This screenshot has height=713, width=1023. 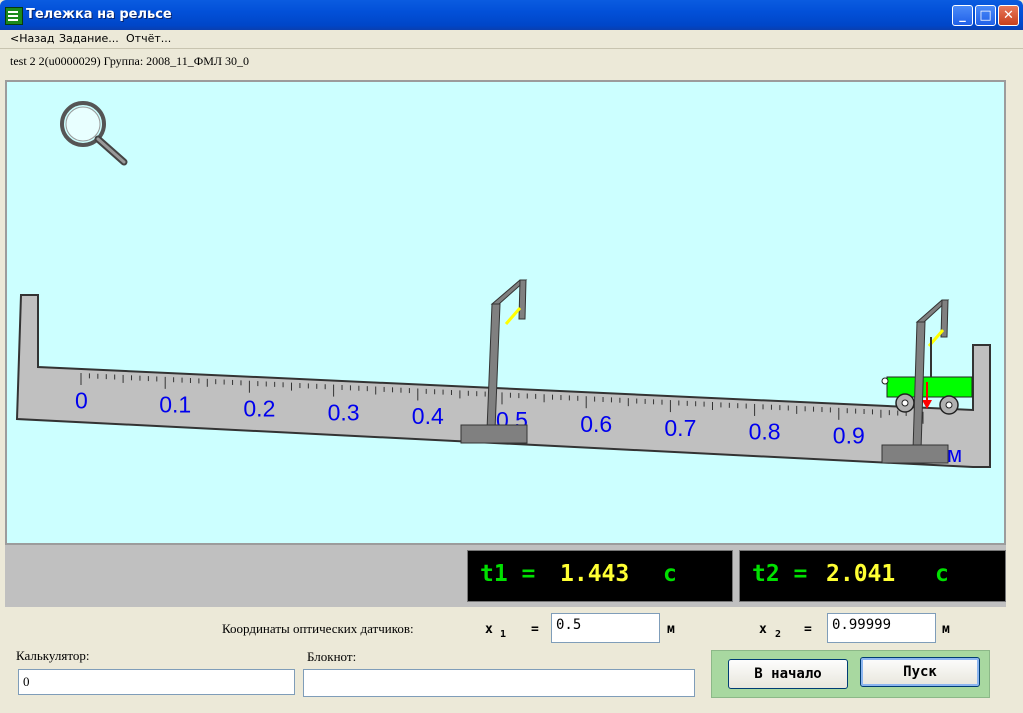 I want to click on window-title: Тележка на рельсе, so click(x=99, y=14).